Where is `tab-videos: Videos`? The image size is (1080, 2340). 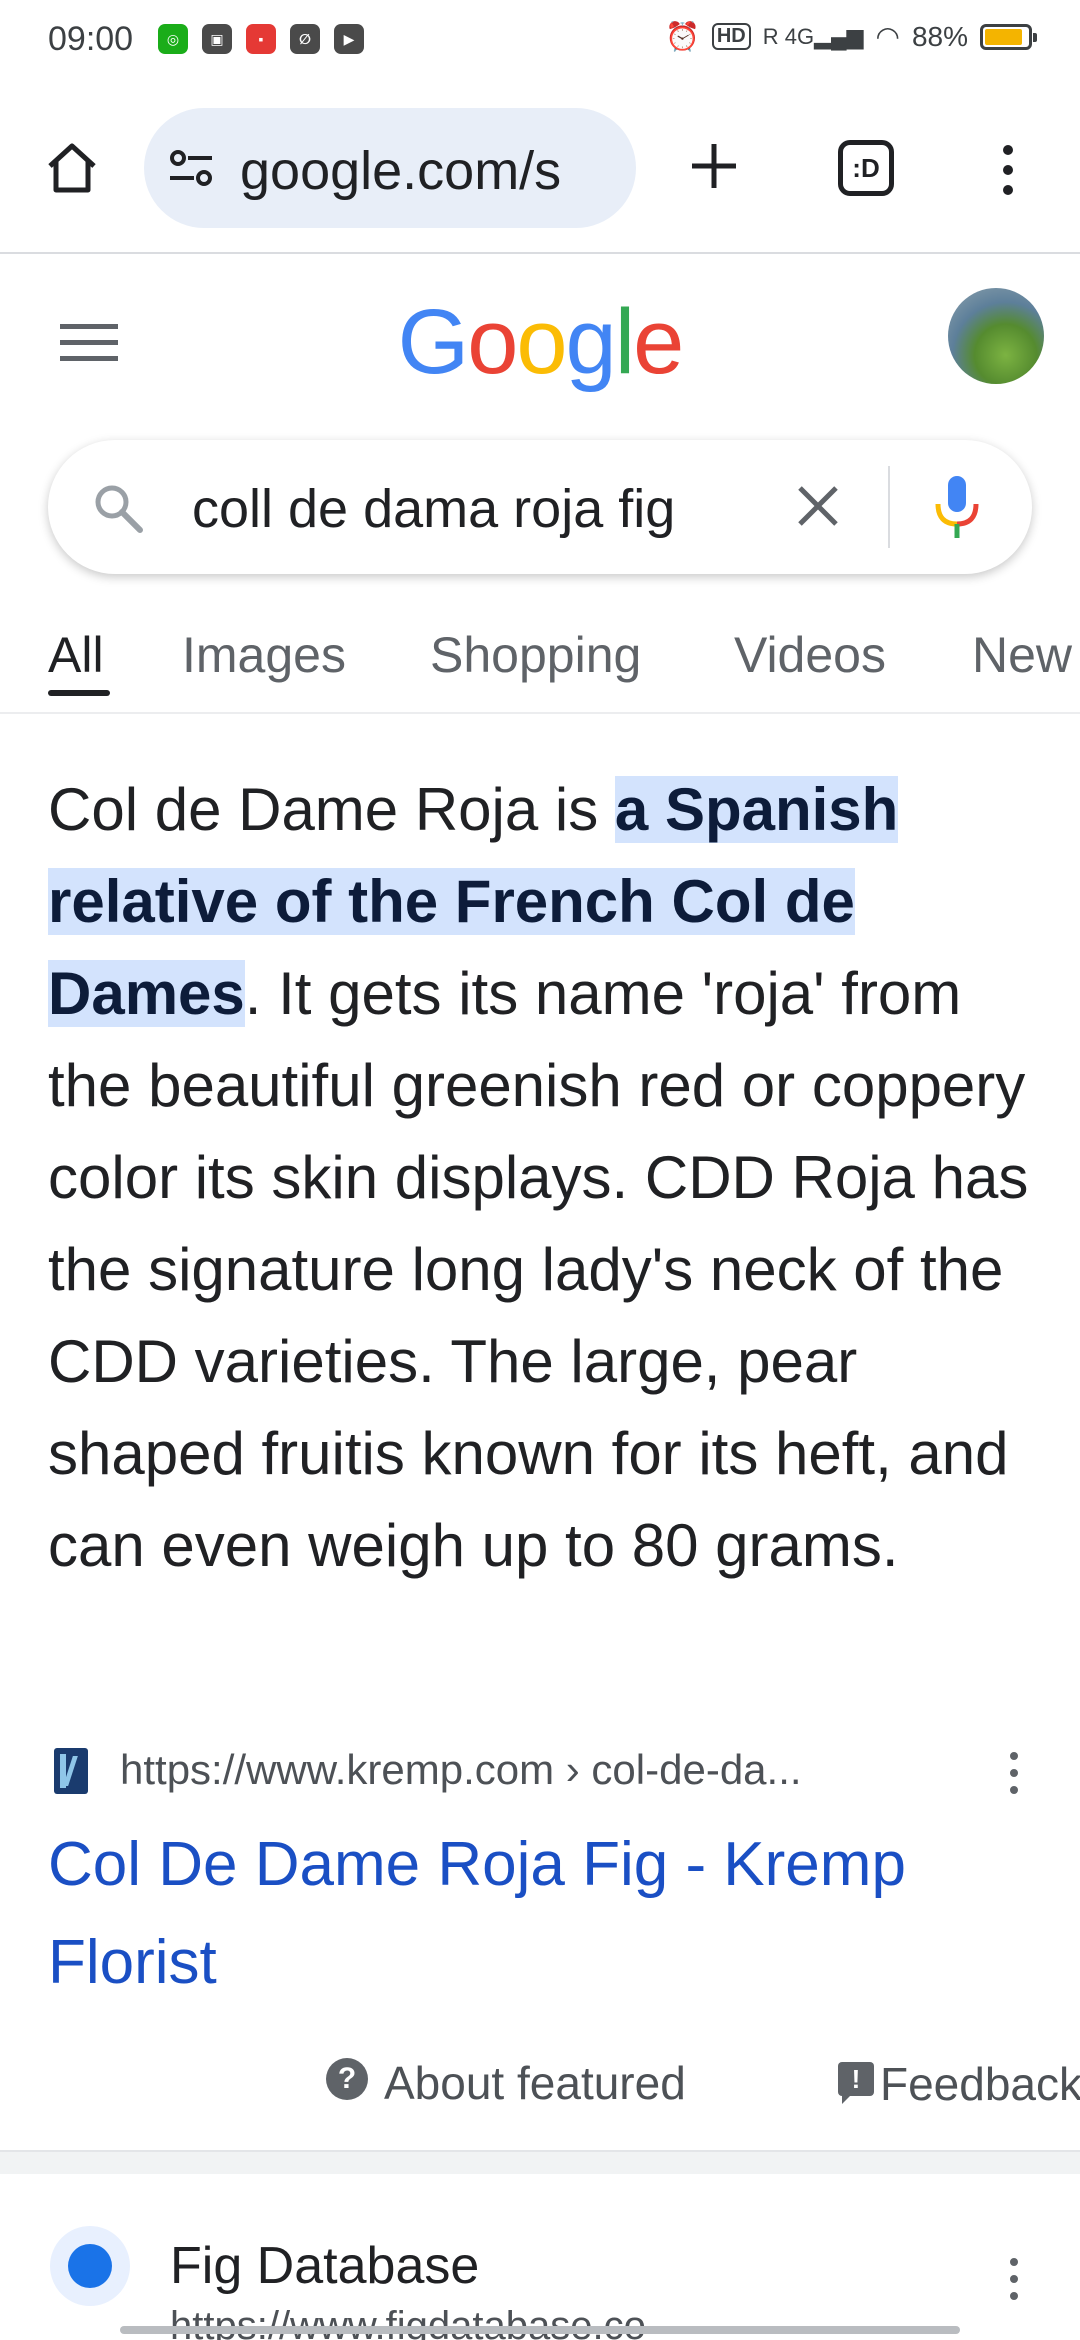 tab-videos: Videos is located at coordinates (810, 655).